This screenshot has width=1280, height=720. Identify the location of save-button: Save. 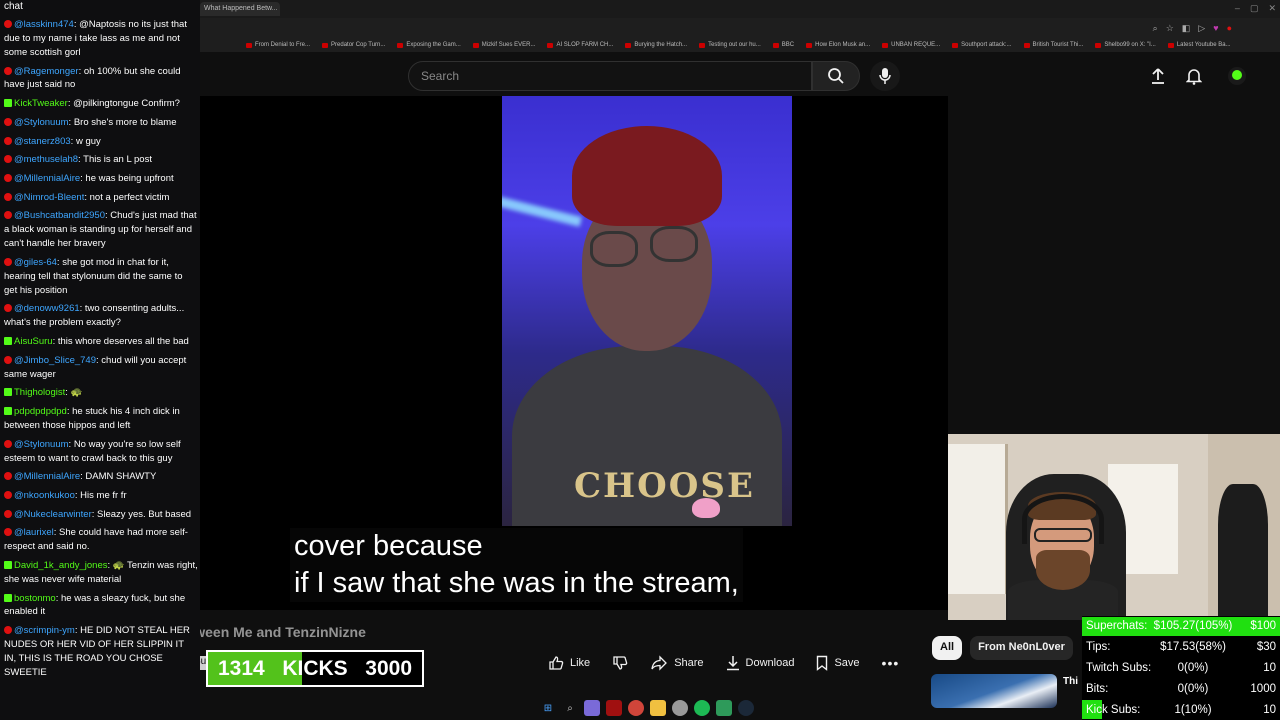
(837, 663).